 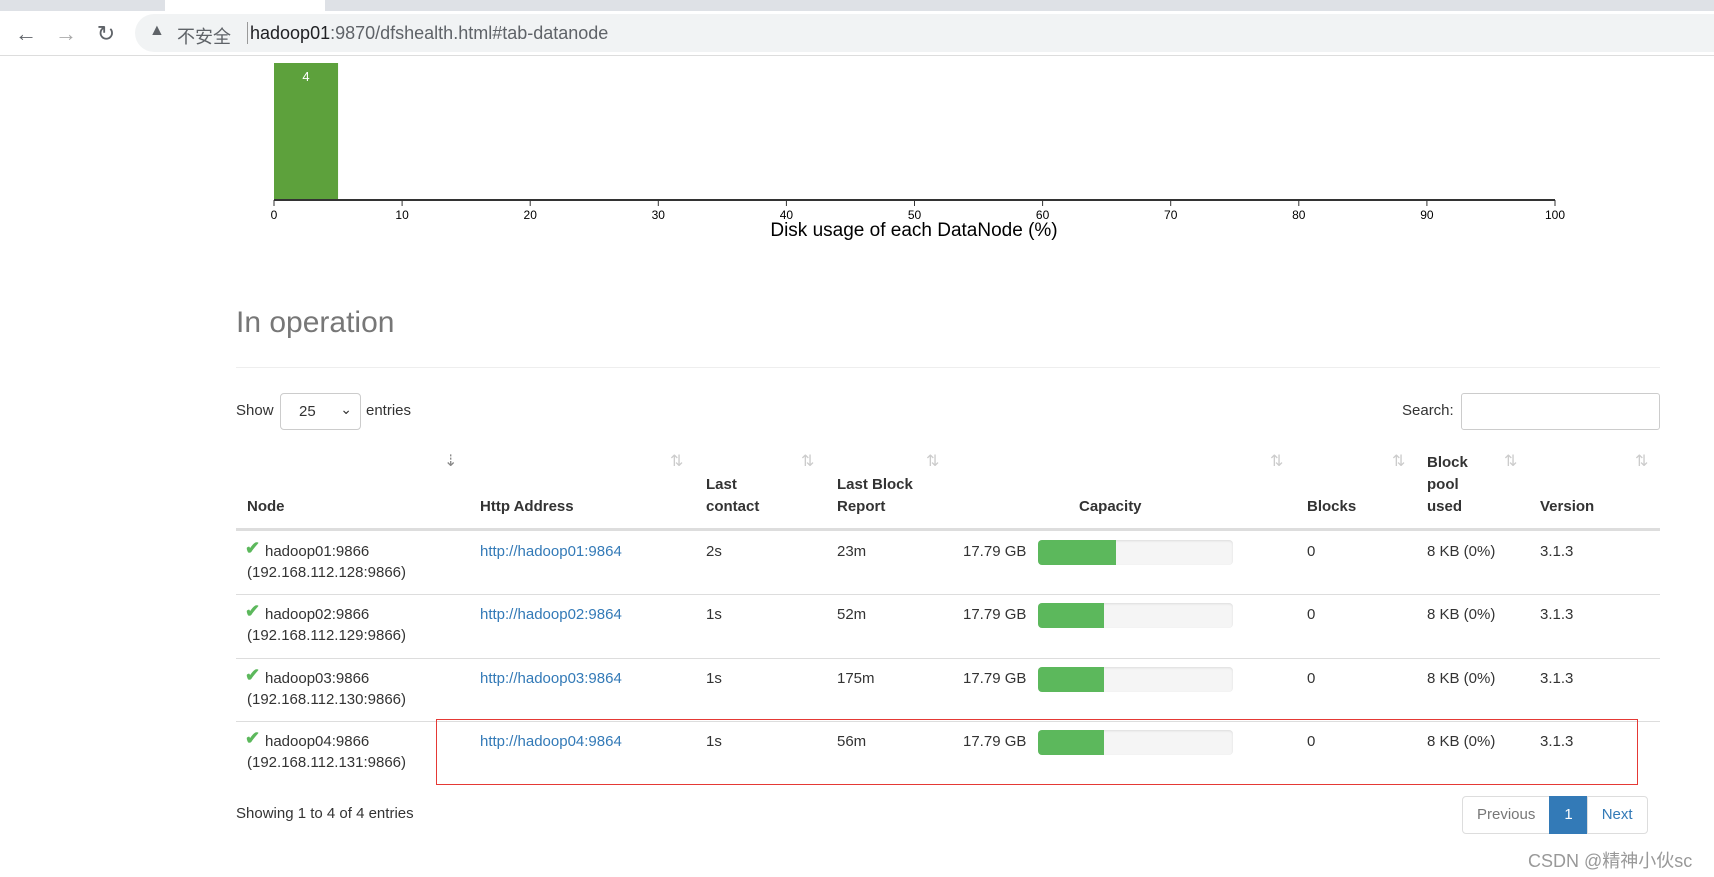 I want to click on node-ip: (192.168.112.128:9866), so click(x=327, y=572).